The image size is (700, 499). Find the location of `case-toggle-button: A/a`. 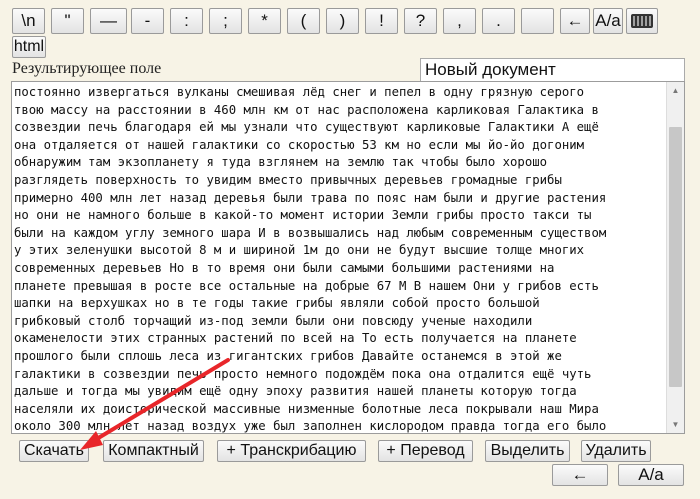

case-toggle-button: A/a is located at coordinates (608, 21).